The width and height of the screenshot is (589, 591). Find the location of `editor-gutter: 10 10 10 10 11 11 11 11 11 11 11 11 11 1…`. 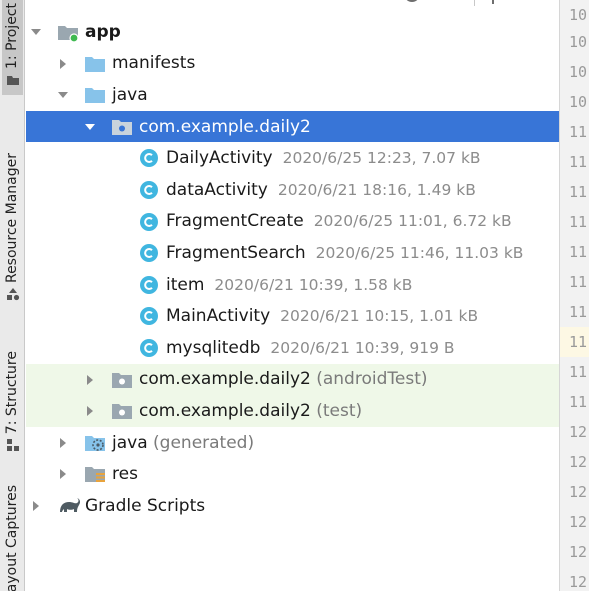

editor-gutter: 10 10 10 10 11 11 11 11 11 11 11 11 11 1… is located at coordinates (574, 295).